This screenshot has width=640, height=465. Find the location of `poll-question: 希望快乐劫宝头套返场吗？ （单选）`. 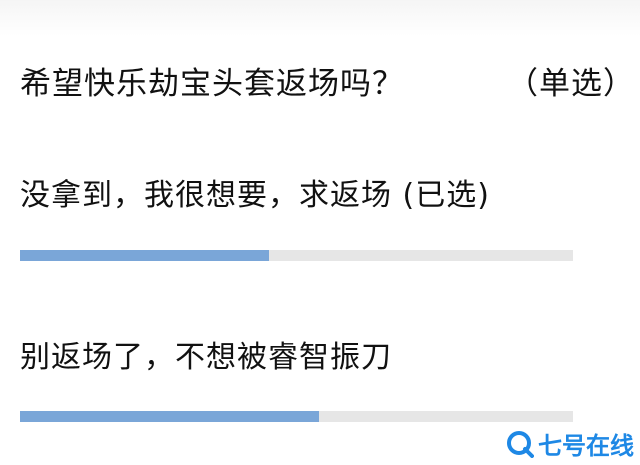

poll-question: 希望快乐劫宝头套返场吗？ （单选） is located at coordinates (327, 80).